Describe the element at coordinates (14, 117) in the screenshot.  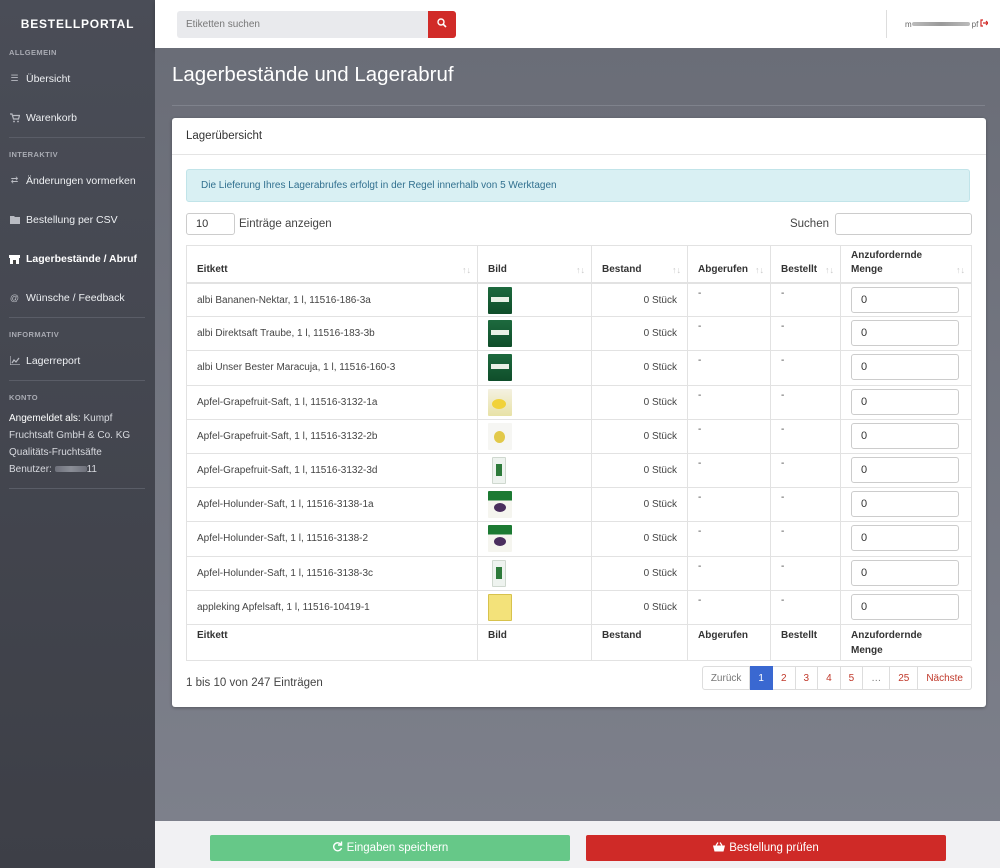
I see `cart-icon` at that location.